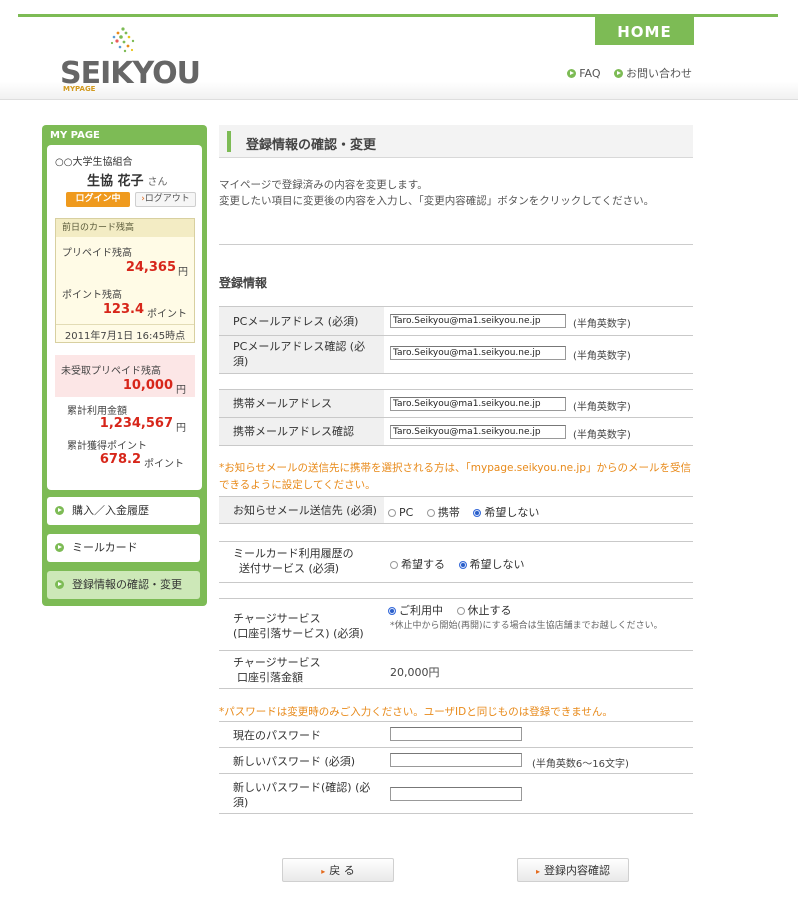 Image resolution: width=798 pixels, height=916 pixels. I want to click on charge-amount-value: 20,000円, so click(415, 672).